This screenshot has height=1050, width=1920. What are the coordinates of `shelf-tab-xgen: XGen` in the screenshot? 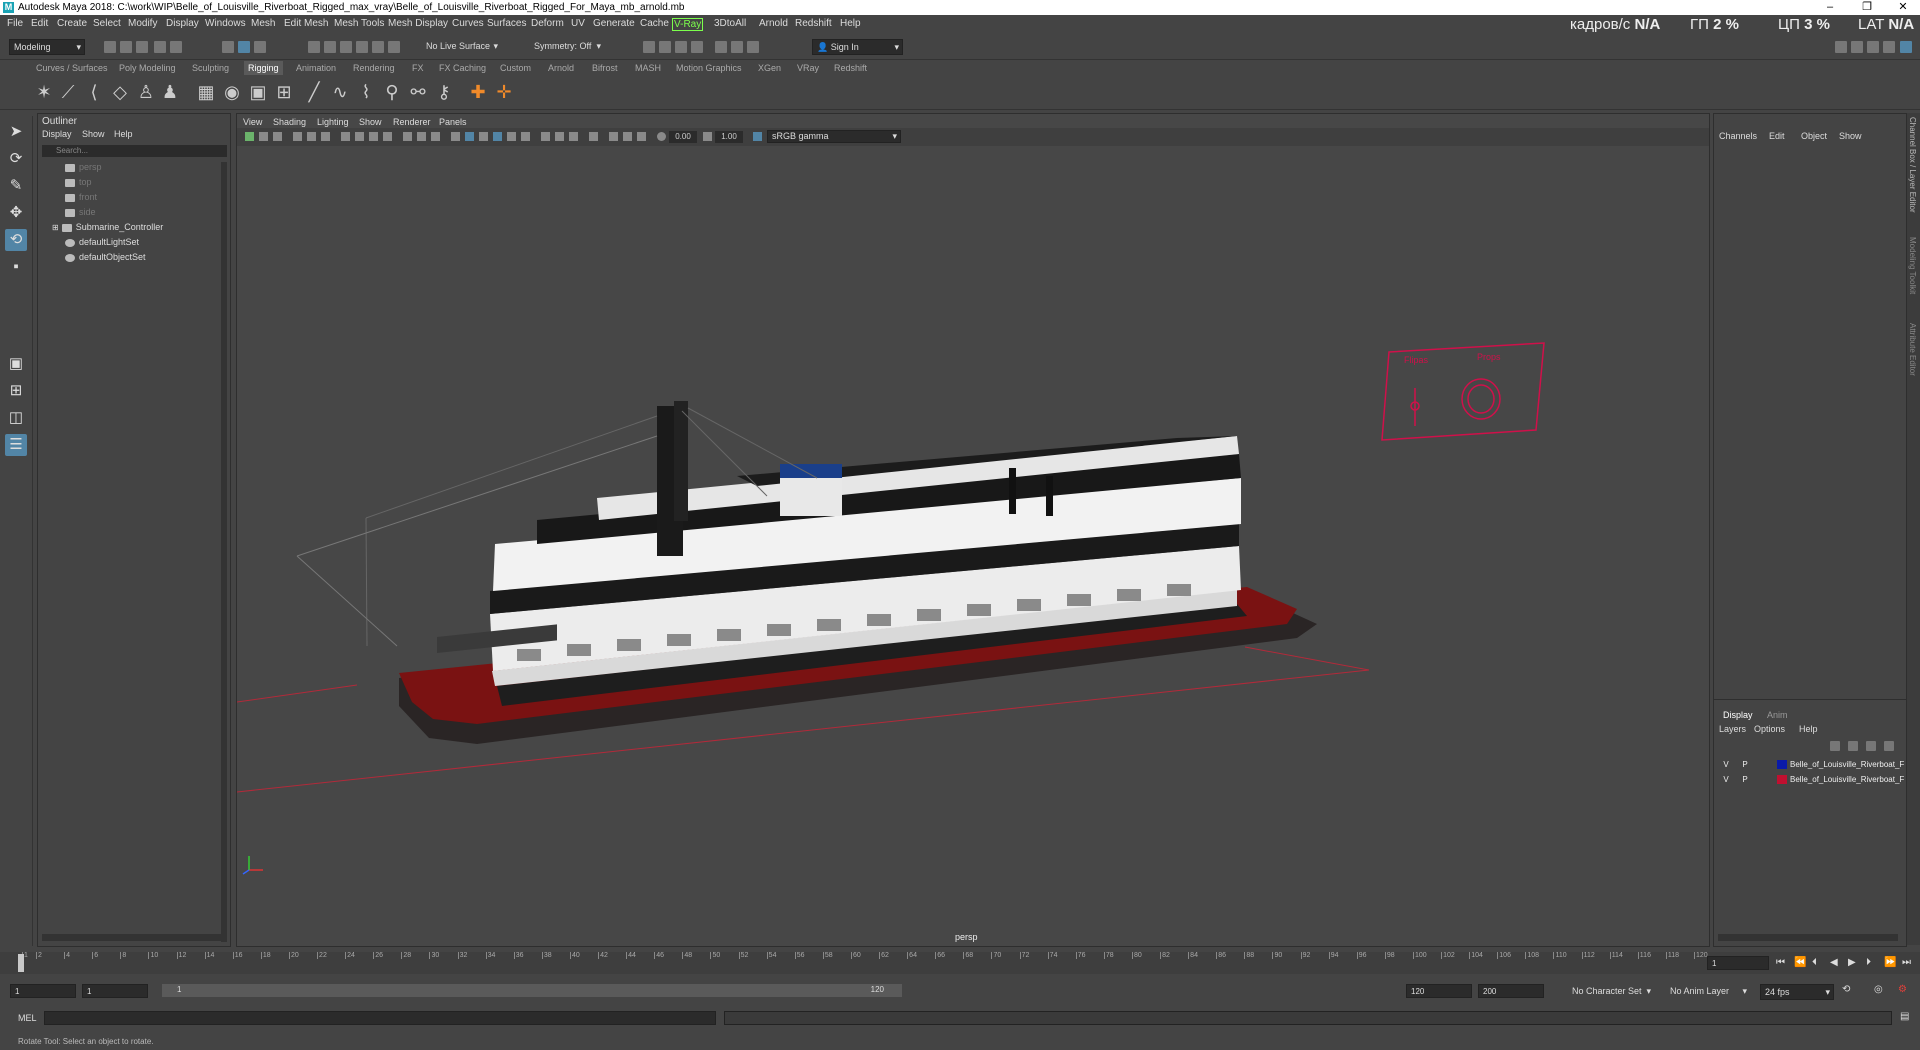 It's located at (769, 68).